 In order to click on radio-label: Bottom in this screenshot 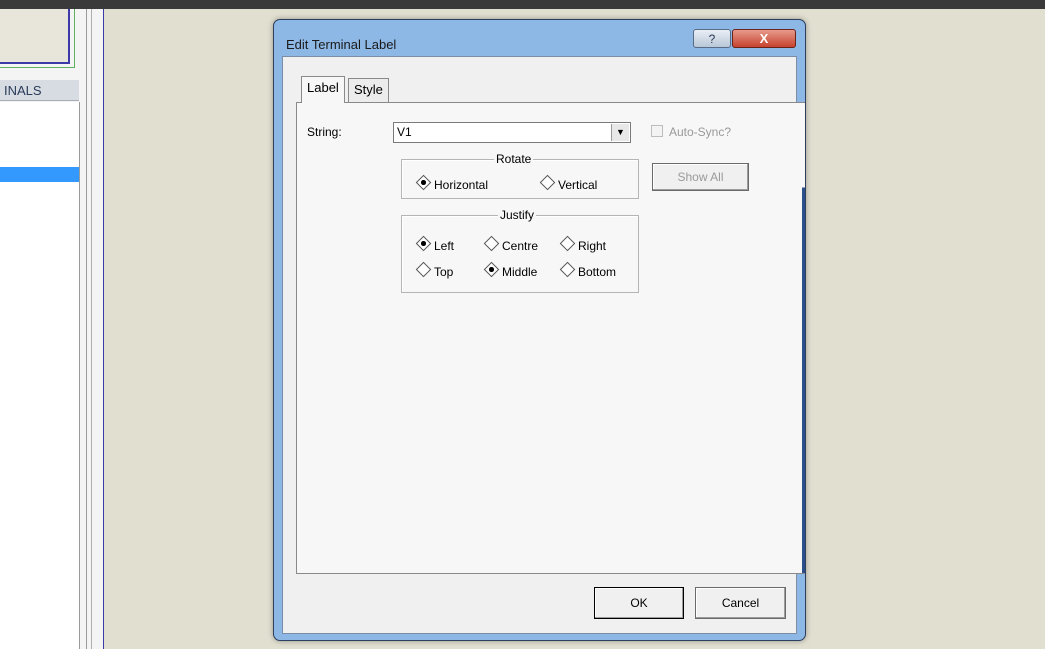, I will do `click(597, 272)`.